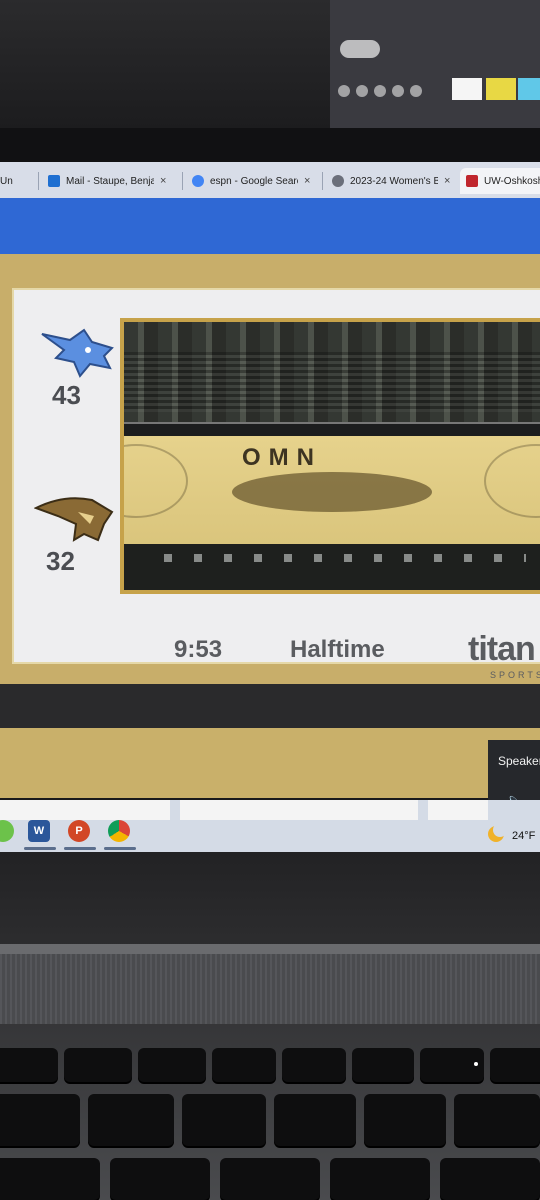  What do you see at coordinates (270, 949) in the screenshot?
I see `laptop-hinge` at bounding box center [270, 949].